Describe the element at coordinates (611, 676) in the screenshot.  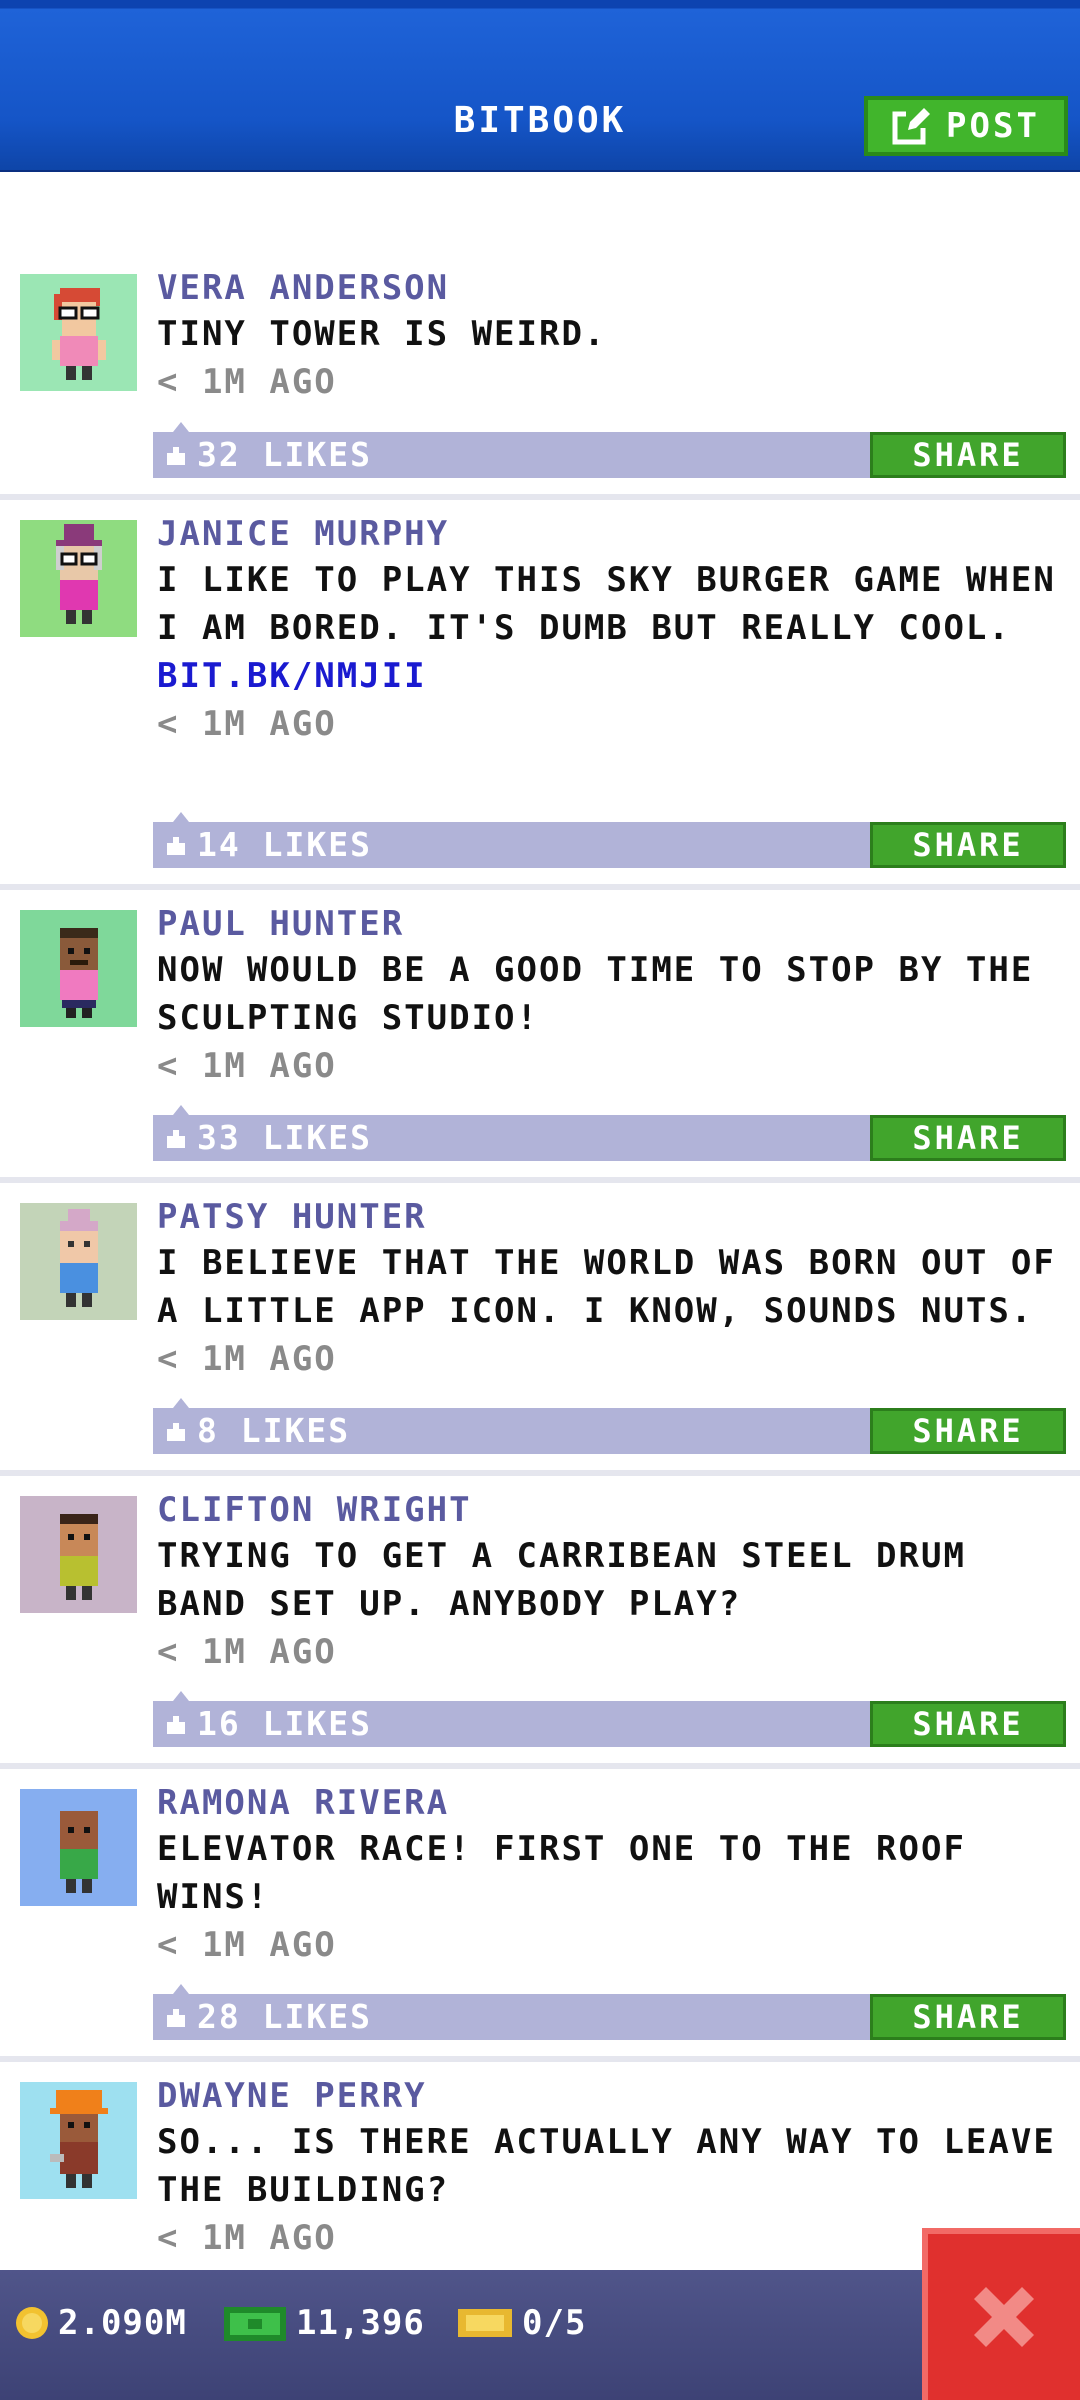
I see `post-link: BIT.BK/NMJII` at that location.